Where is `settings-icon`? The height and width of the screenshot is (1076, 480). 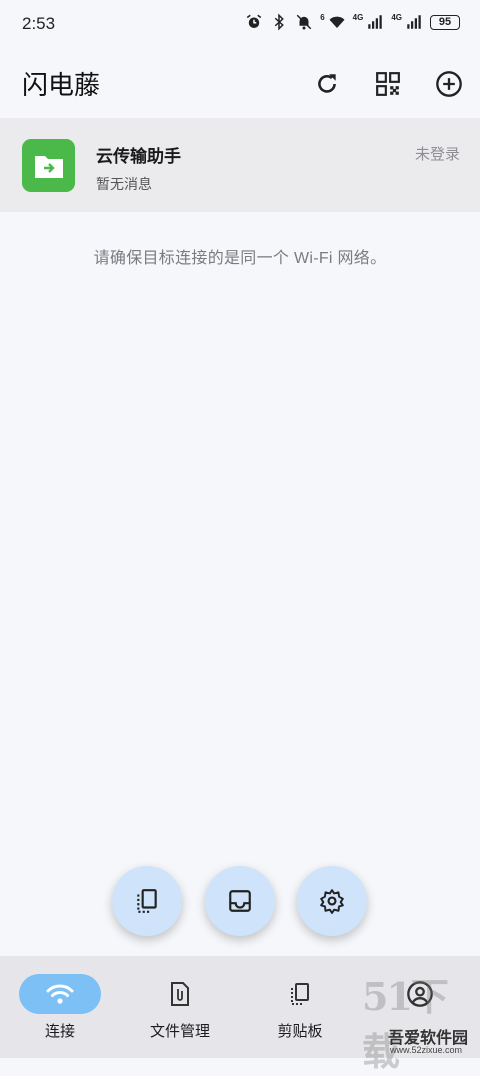
settings-icon is located at coordinates (332, 901).